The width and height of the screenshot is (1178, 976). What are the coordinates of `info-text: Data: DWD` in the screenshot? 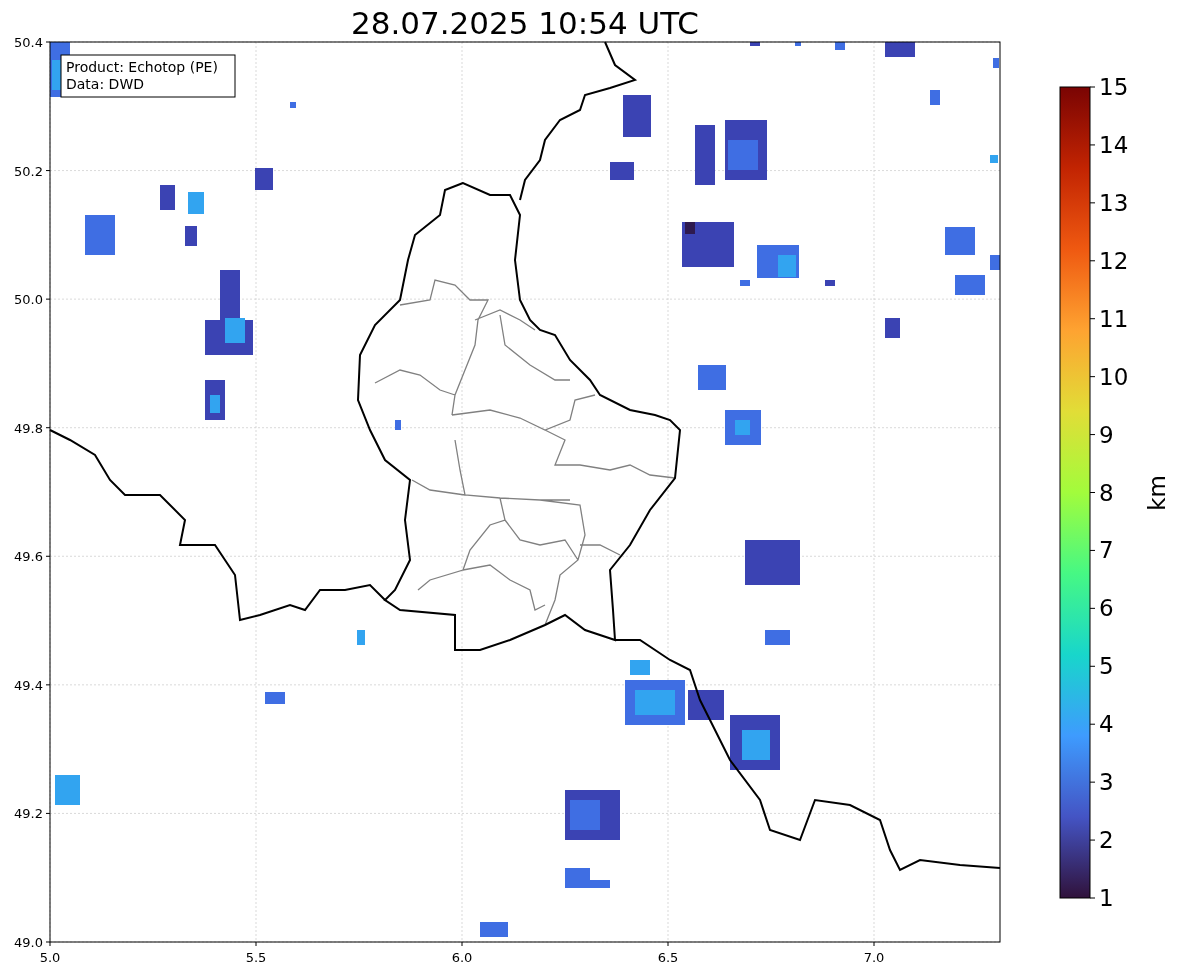 It's located at (105, 84).